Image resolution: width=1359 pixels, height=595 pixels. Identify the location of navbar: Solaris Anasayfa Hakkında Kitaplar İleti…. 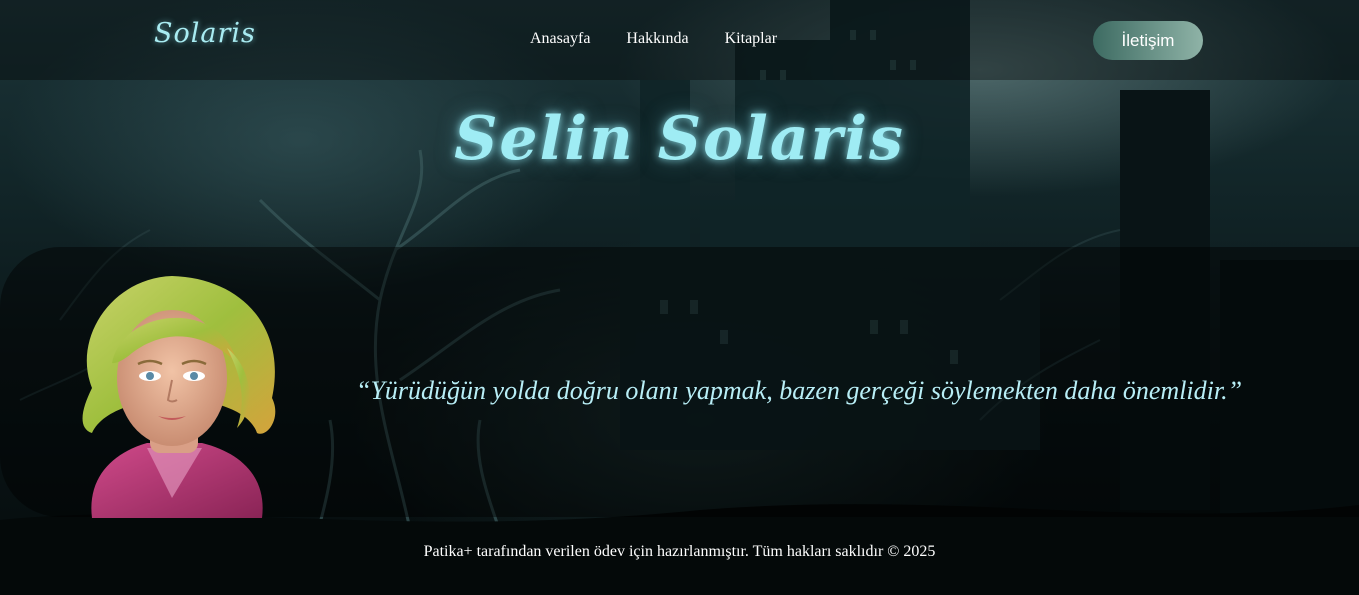
(679, 40).